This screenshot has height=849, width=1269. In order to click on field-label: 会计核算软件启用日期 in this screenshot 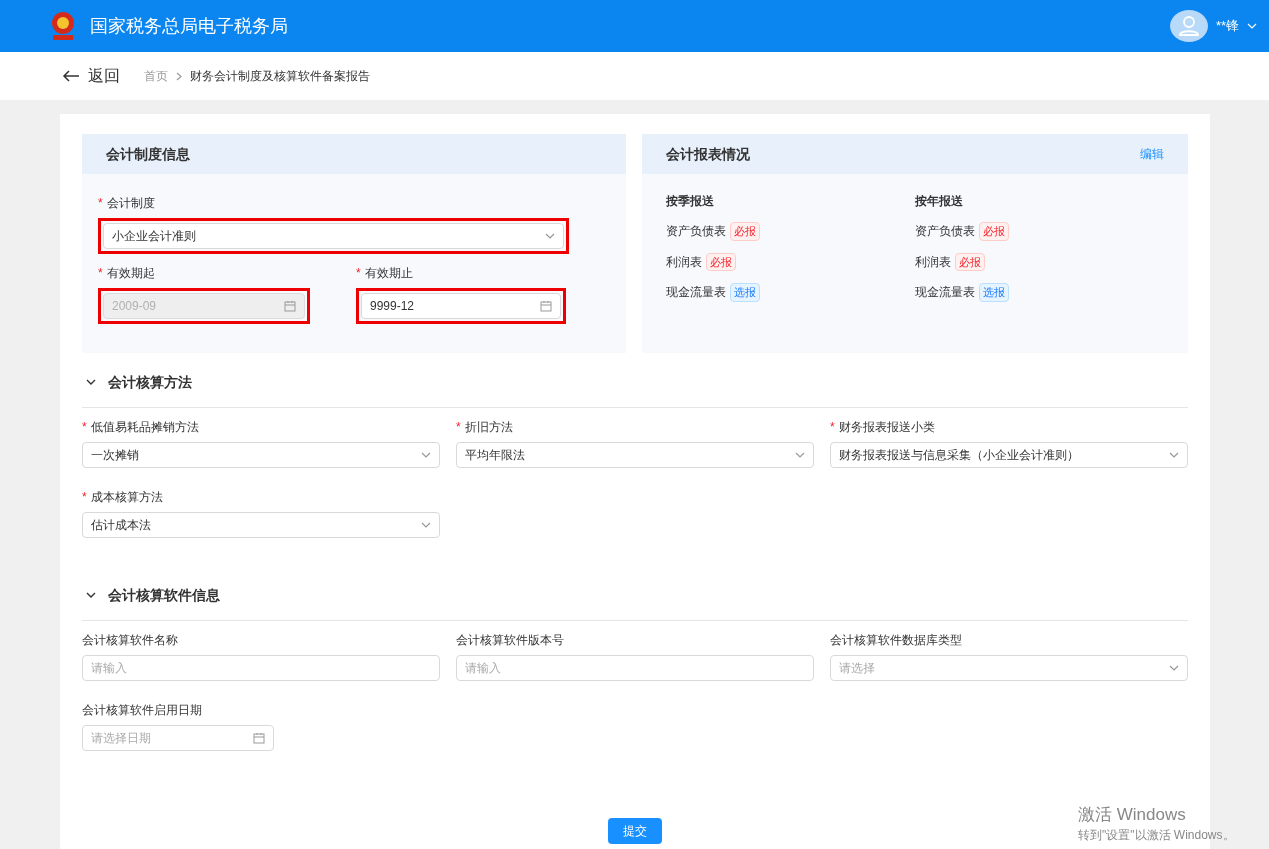, I will do `click(142, 710)`.